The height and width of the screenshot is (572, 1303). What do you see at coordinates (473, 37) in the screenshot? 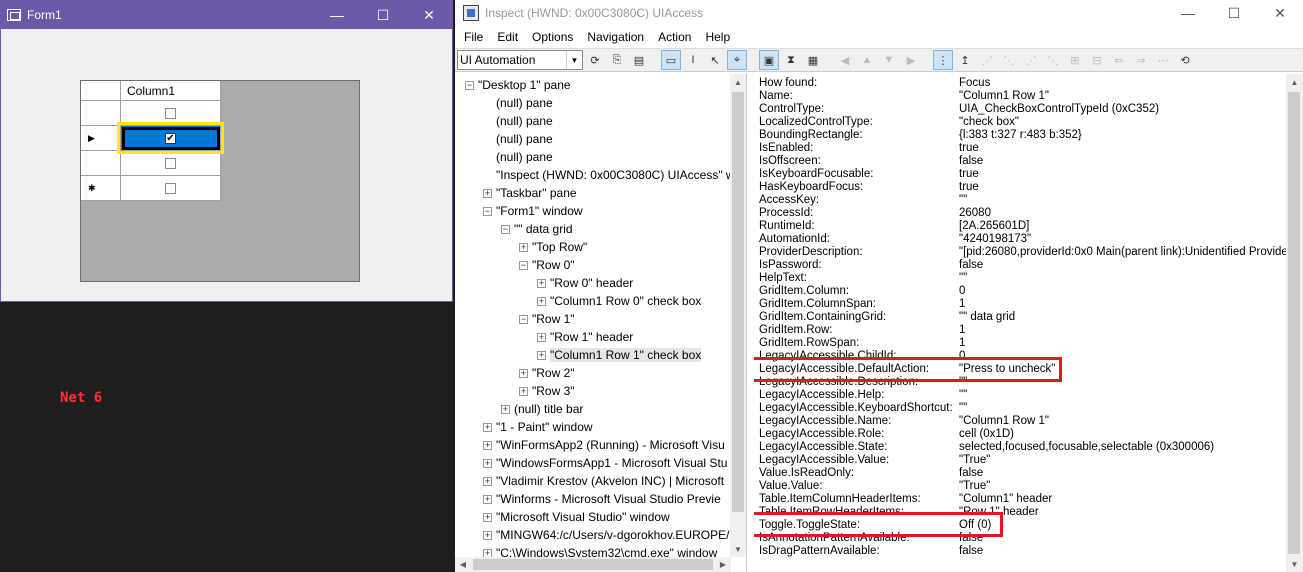
I see `menu-file: File` at bounding box center [473, 37].